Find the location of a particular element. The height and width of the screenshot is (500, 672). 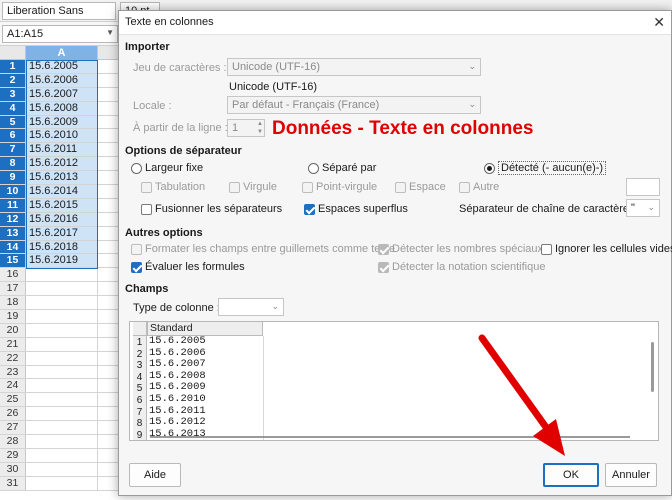

row-header: 21 is located at coordinates (13, 344).